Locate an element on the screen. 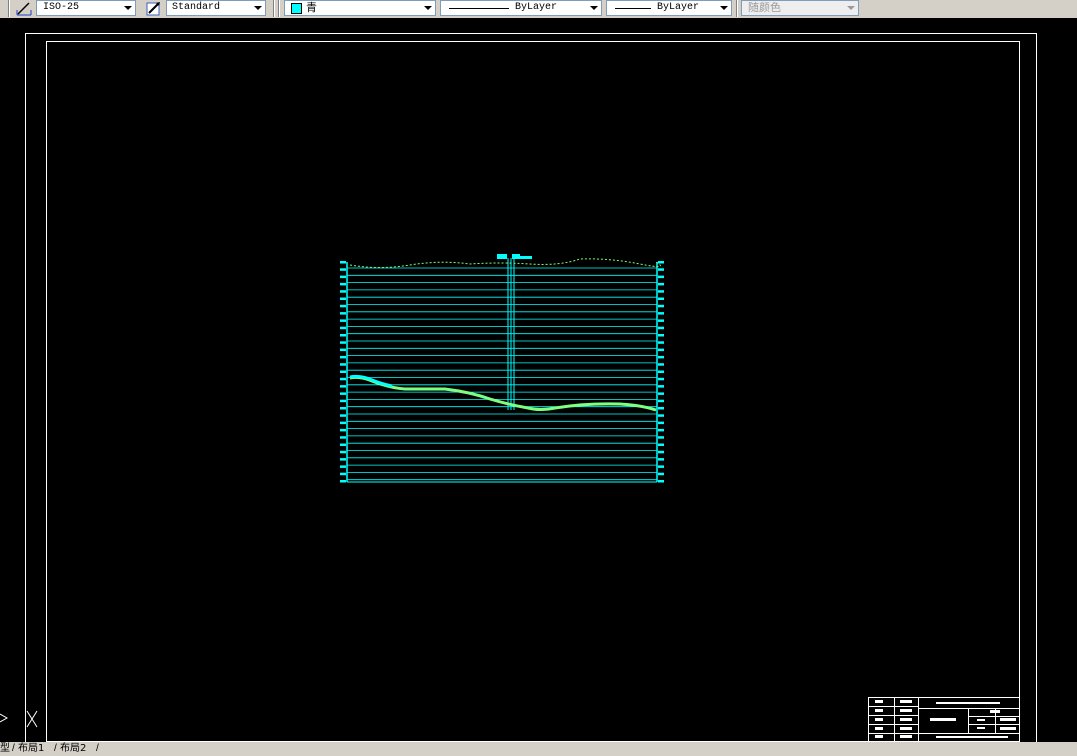 This screenshot has height=756, width=1077. linetype-select: ByLayer is located at coordinates (521, 8).